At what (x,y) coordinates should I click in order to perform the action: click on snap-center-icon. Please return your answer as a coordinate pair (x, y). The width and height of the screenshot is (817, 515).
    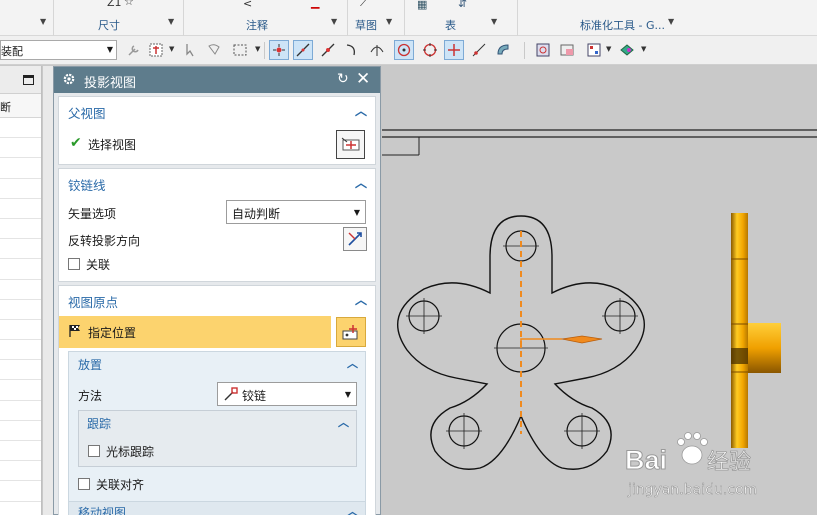
    Looking at the image, I should click on (404, 50).